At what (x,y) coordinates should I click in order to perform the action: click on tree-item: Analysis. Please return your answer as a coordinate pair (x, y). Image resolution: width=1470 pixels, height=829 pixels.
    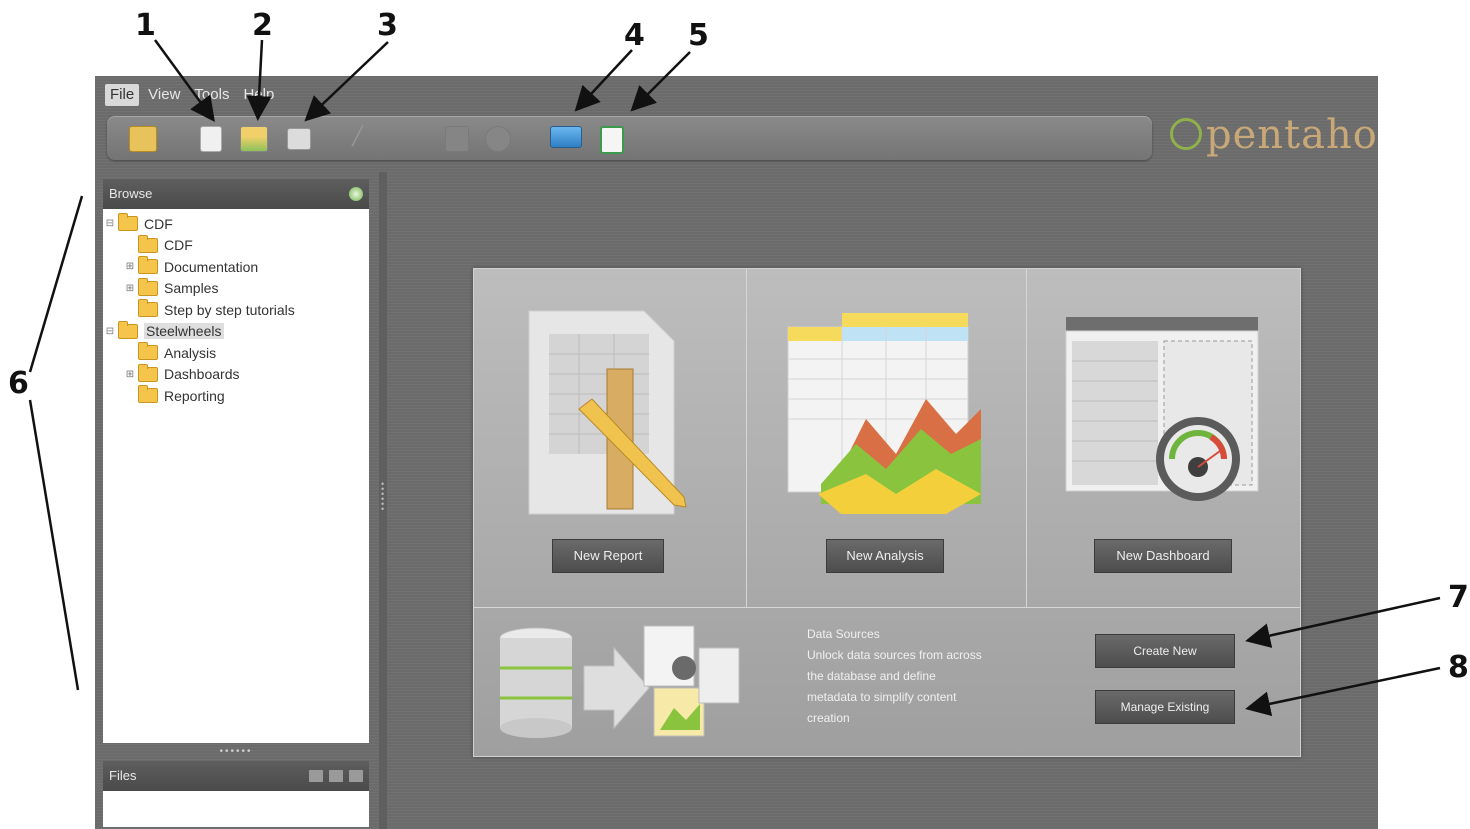
    Looking at the image, I should click on (236, 353).